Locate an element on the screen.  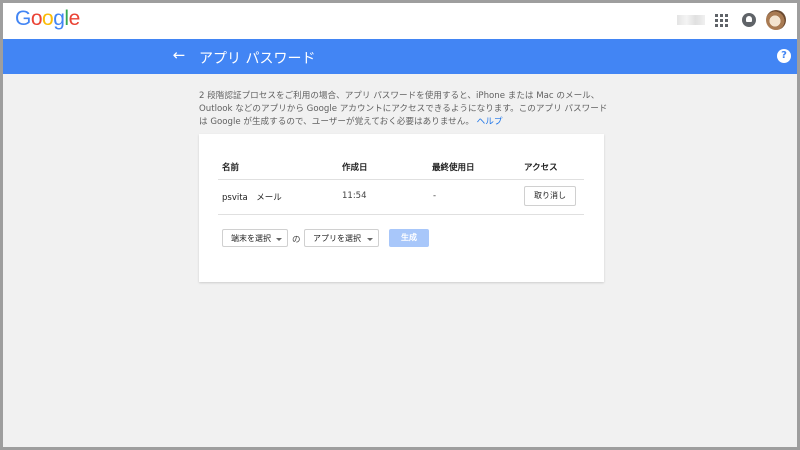
row-name: psvita メール is located at coordinates (252, 198).